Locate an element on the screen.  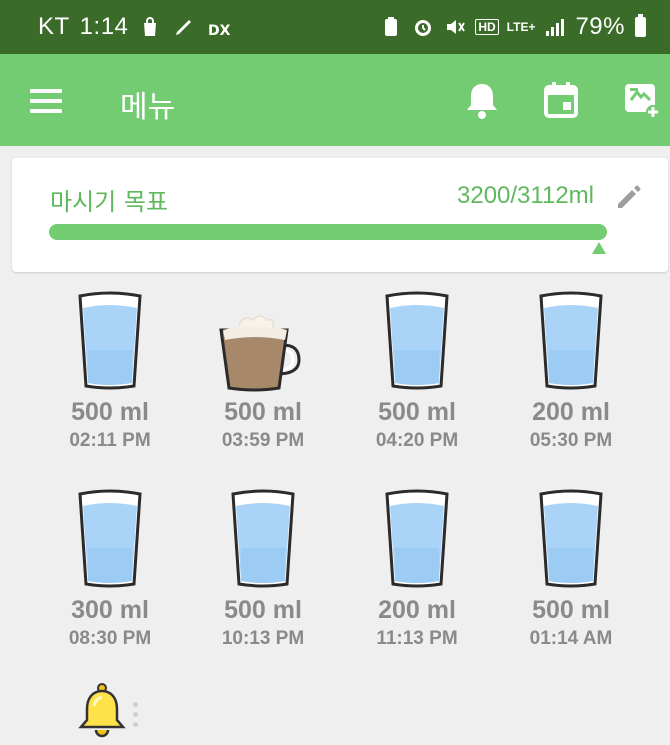
calendar-icon is located at coordinates (561, 100).